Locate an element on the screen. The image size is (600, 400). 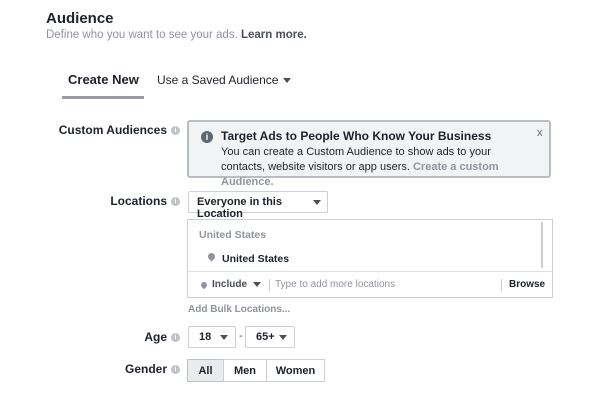
age-max-value: 65+ is located at coordinates (265, 337).